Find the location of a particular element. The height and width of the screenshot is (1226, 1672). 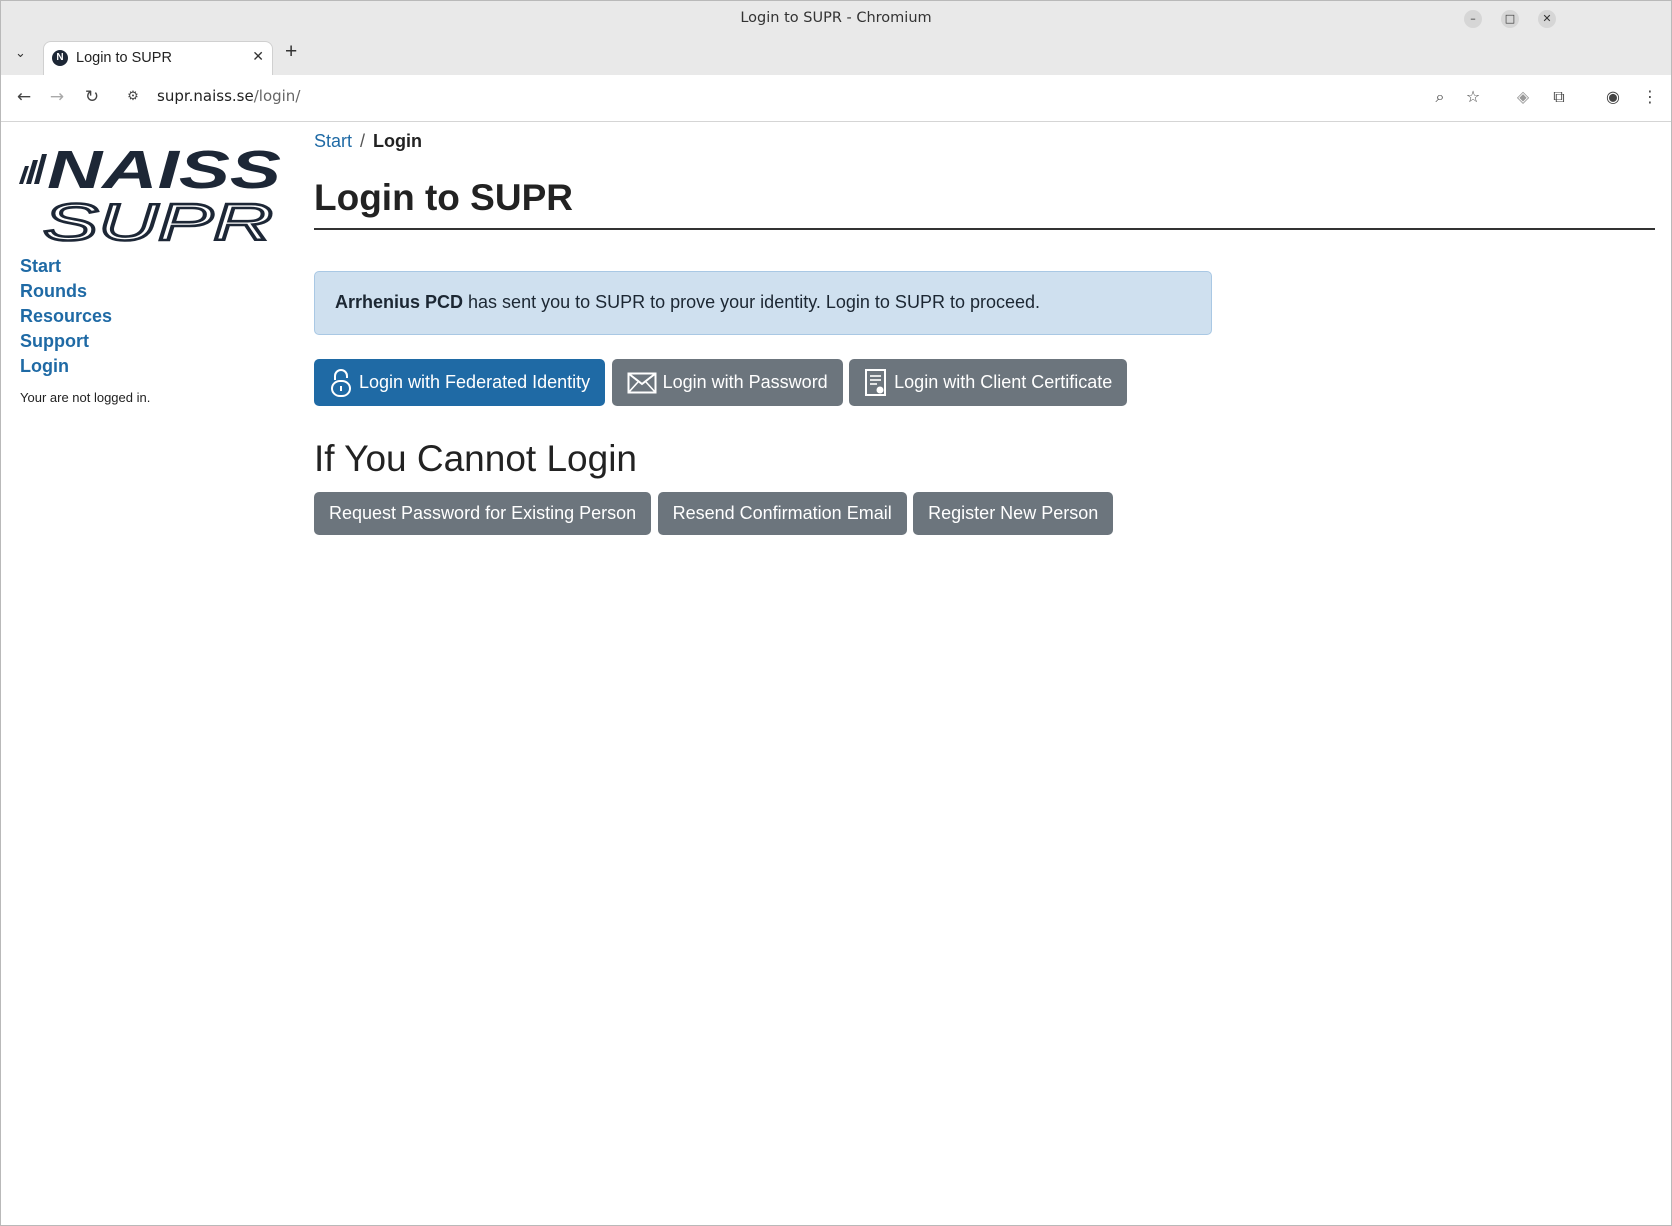

site-info-icon: ⚙ is located at coordinates (133, 97).